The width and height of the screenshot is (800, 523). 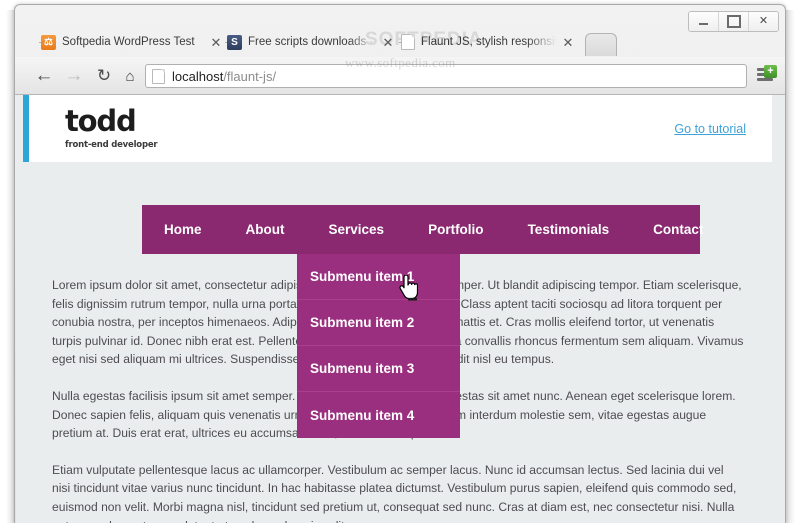 I want to click on site-logo: todd front-end developer, so click(x=111, y=127).